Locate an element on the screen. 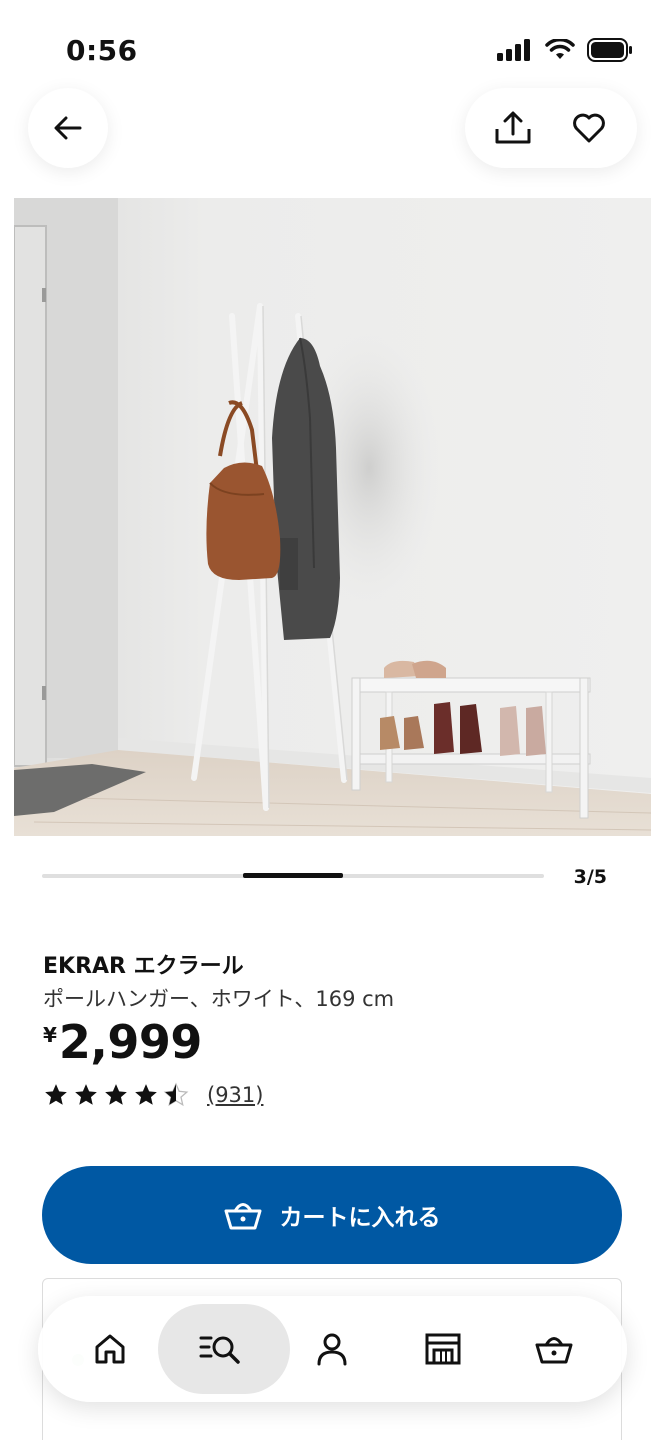 Image resolution: width=665 pixels, height=1440 pixels. bottom-tab-bar is located at coordinates (332, 1349).